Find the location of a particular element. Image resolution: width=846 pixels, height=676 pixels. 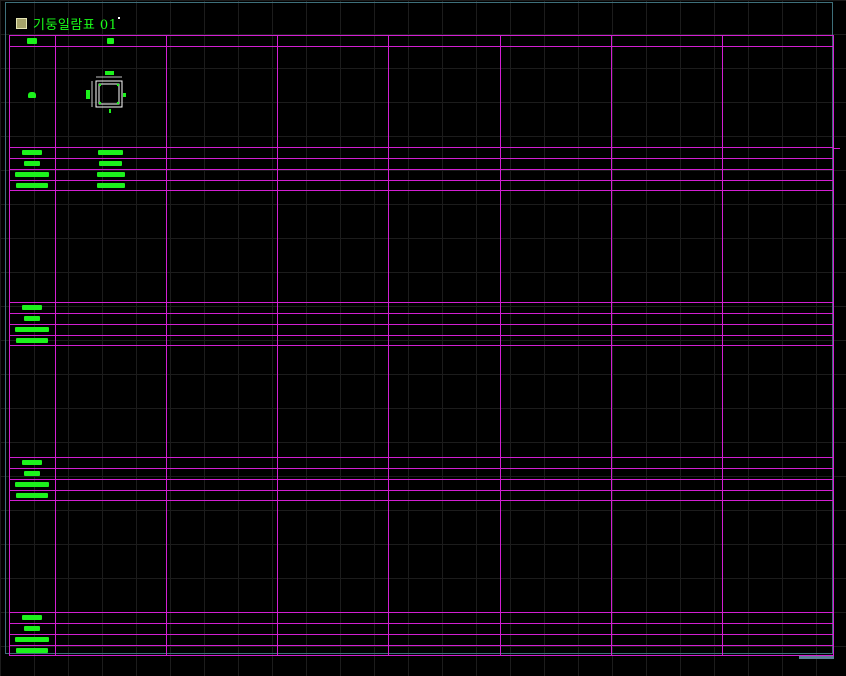

floor-label-mark is located at coordinates (32, 95).